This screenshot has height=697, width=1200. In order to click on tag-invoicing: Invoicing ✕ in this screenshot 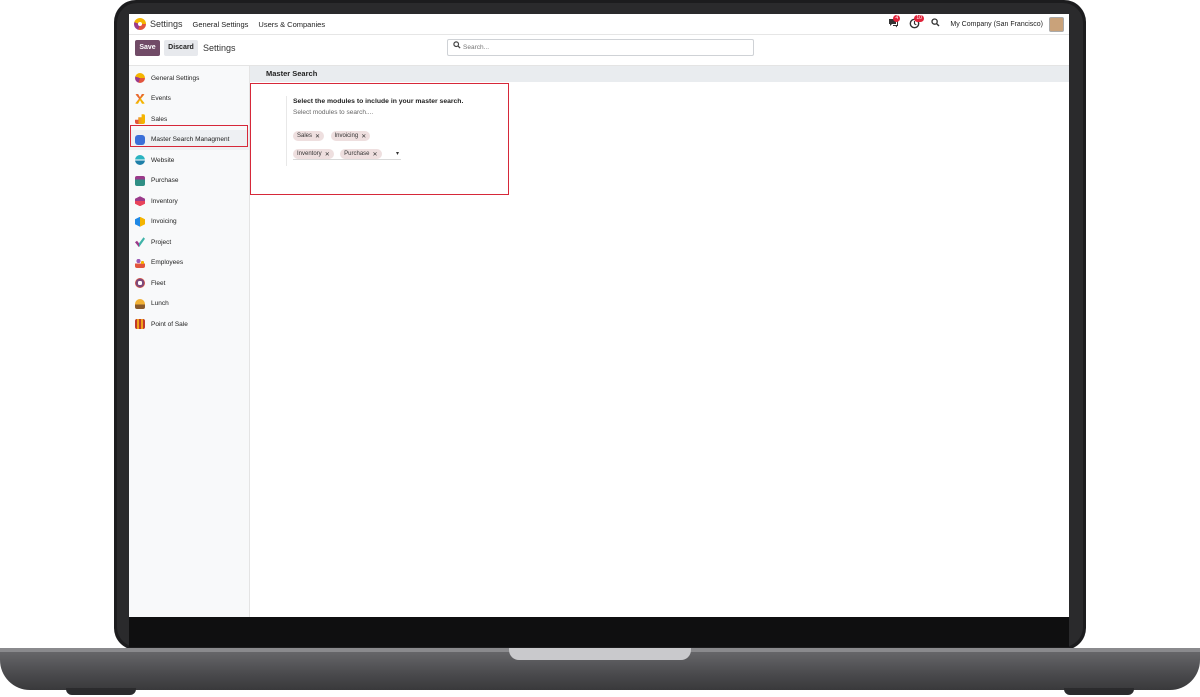, I will do `click(350, 136)`.